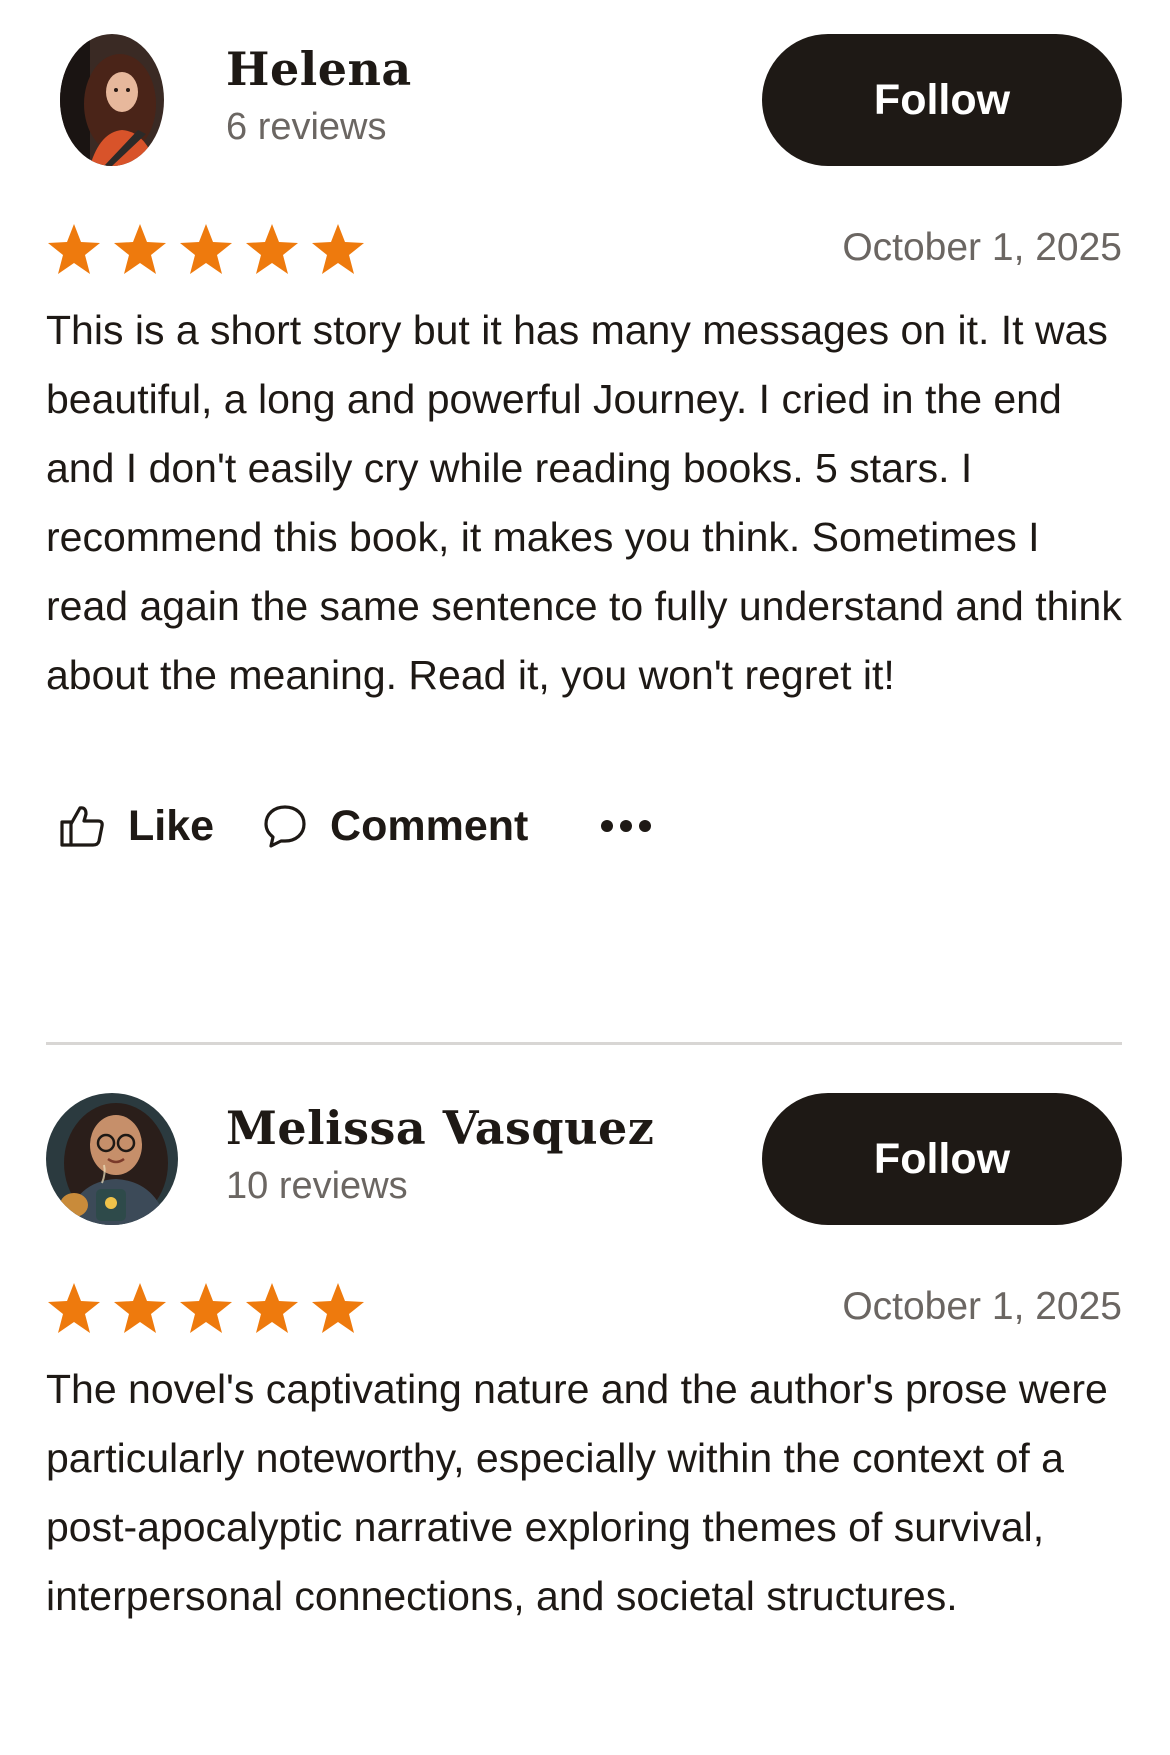 This screenshot has width=1170, height=1755. What do you see at coordinates (584, 1043) in the screenshot?
I see `review-divider` at bounding box center [584, 1043].